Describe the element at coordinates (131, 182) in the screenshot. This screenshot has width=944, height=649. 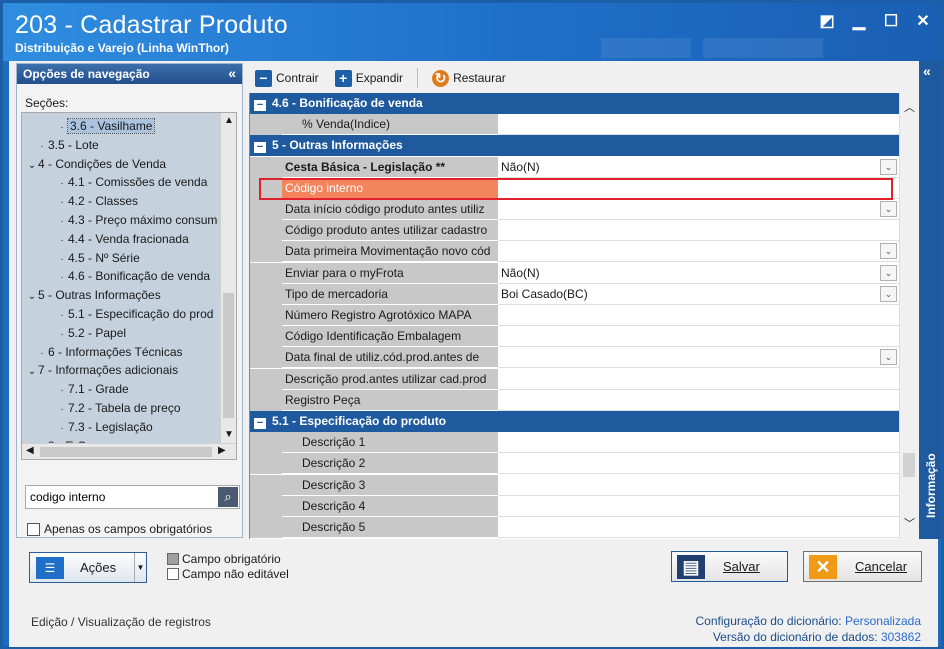
I see `tree-item: · 4.1 - Comissões de venda` at that location.